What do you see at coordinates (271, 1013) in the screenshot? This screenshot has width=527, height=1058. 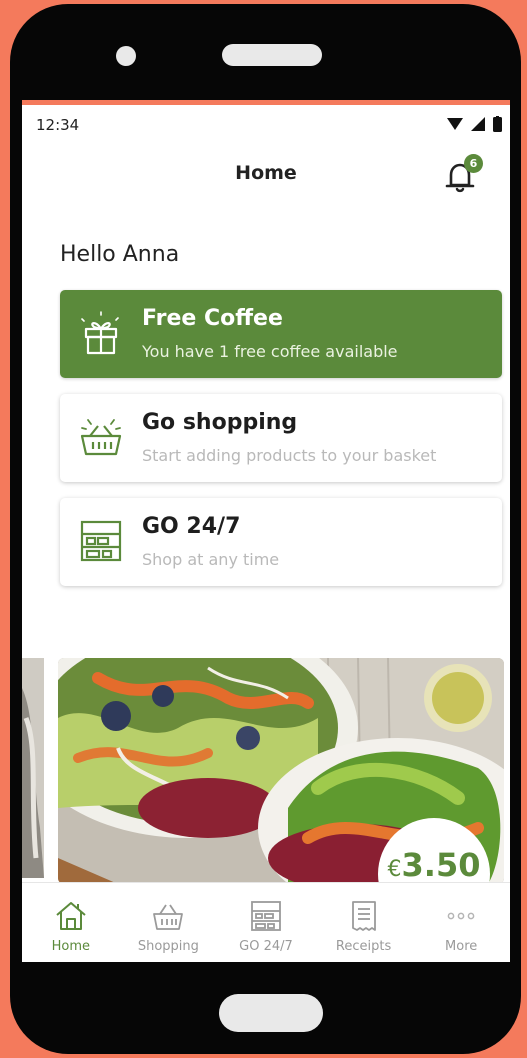 I see `device-home-button` at bounding box center [271, 1013].